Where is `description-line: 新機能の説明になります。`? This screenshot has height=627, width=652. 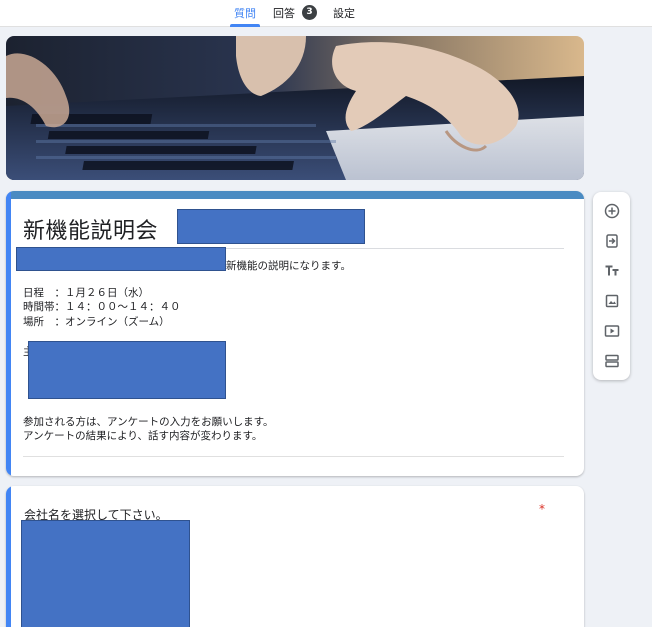 description-line: 新機能の説明になります。 is located at coordinates (288, 265).